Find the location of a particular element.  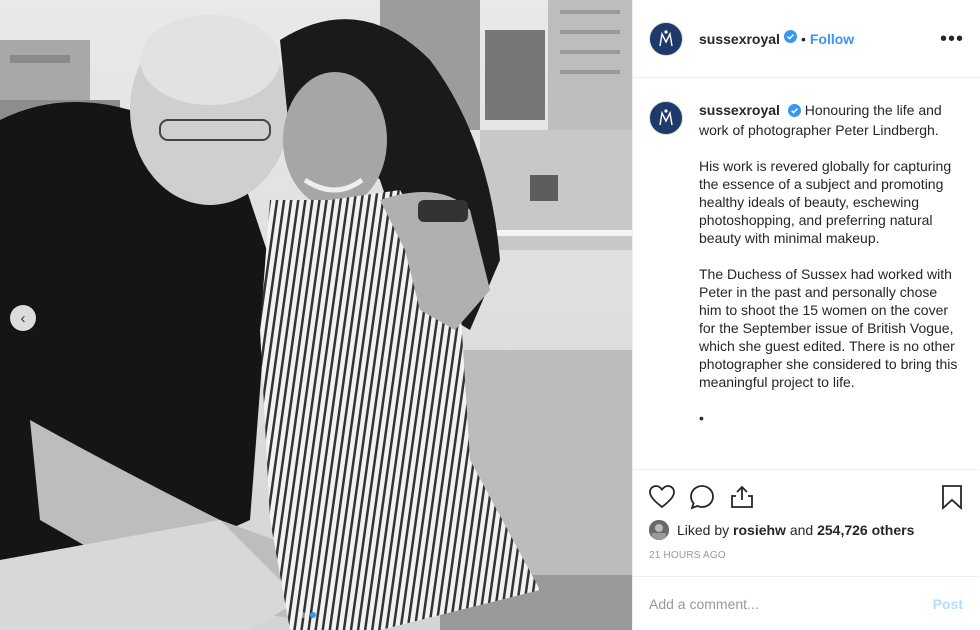

post-comment-button: Post is located at coordinates (948, 604).